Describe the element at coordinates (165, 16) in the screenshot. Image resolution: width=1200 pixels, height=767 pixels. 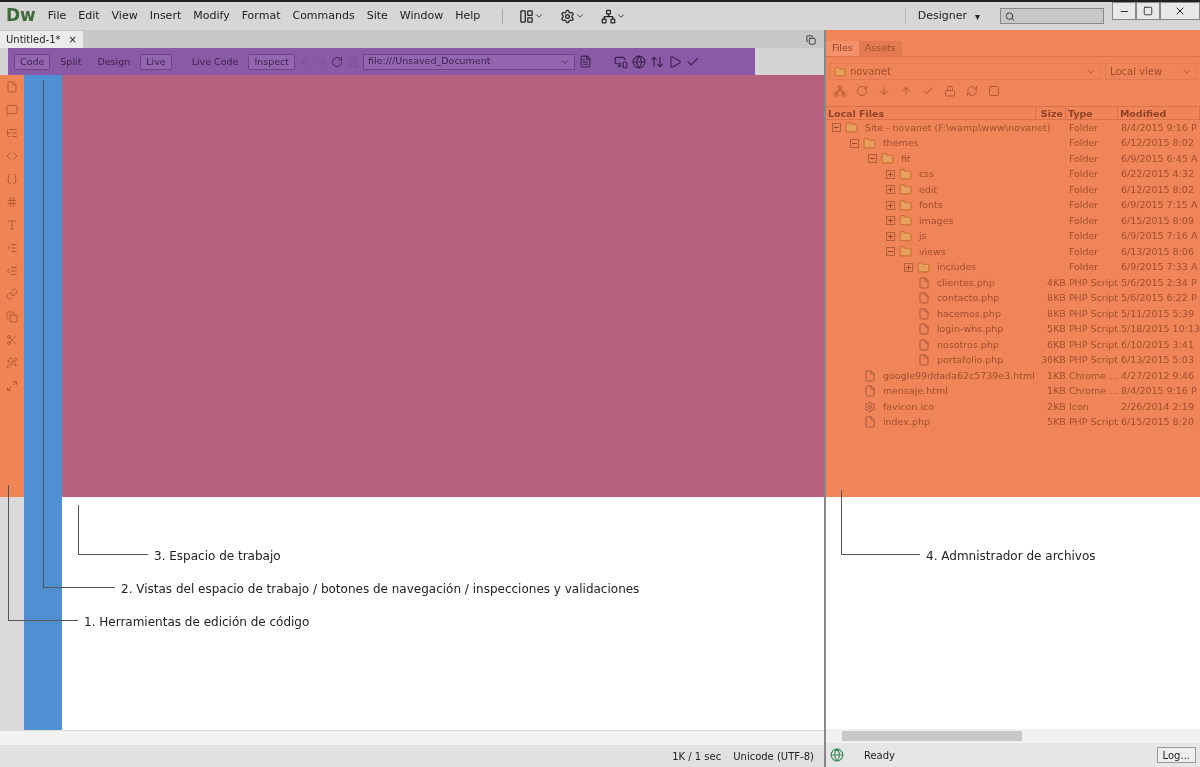
I see `menu-item: Insert` at that location.